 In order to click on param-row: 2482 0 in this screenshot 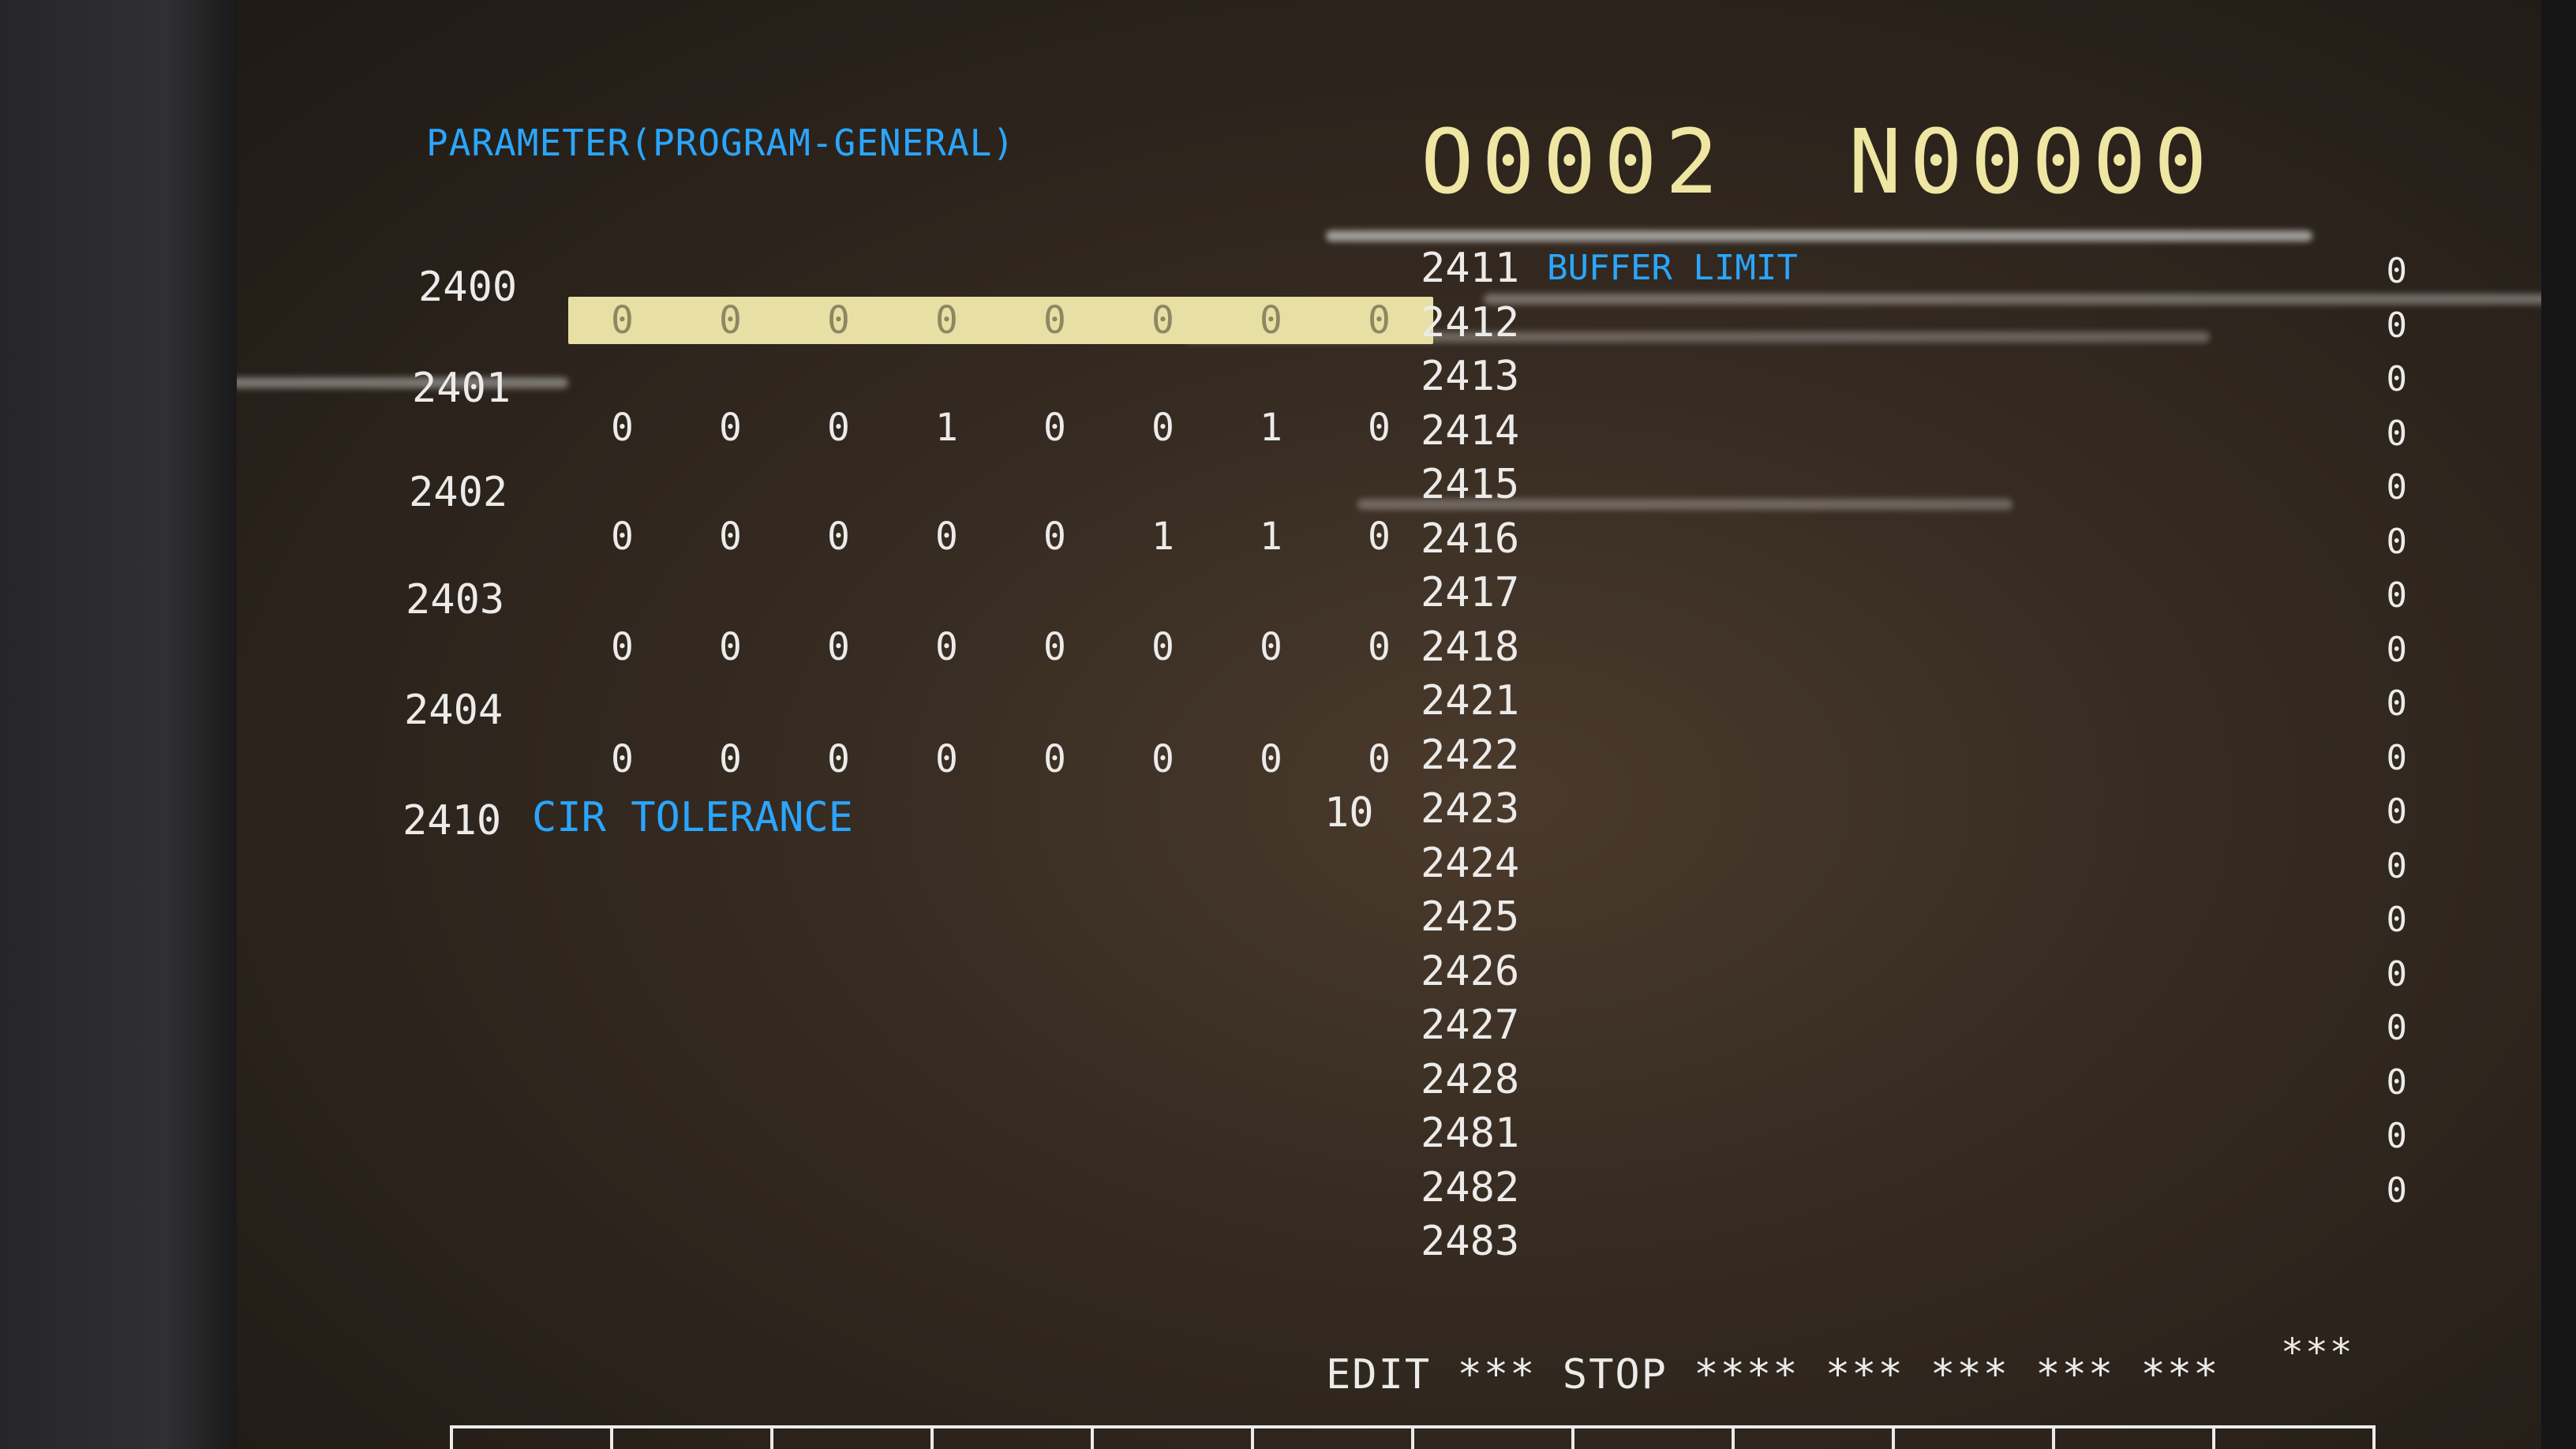, I will do `click(1914, 1191)`.